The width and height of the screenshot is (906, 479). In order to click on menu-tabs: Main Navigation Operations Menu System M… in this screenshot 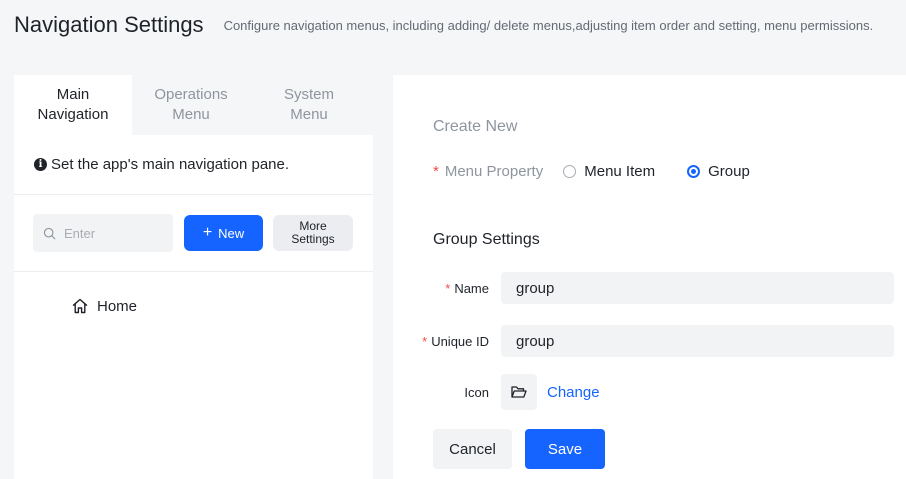, I will do `click(193, 105)`.